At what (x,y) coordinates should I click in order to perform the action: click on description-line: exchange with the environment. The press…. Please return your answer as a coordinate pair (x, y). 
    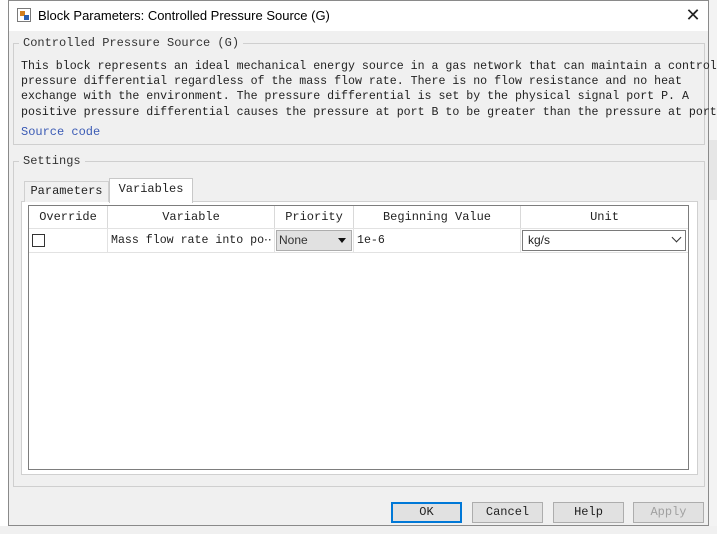
    Looking at the image, I should click on (355, 97).